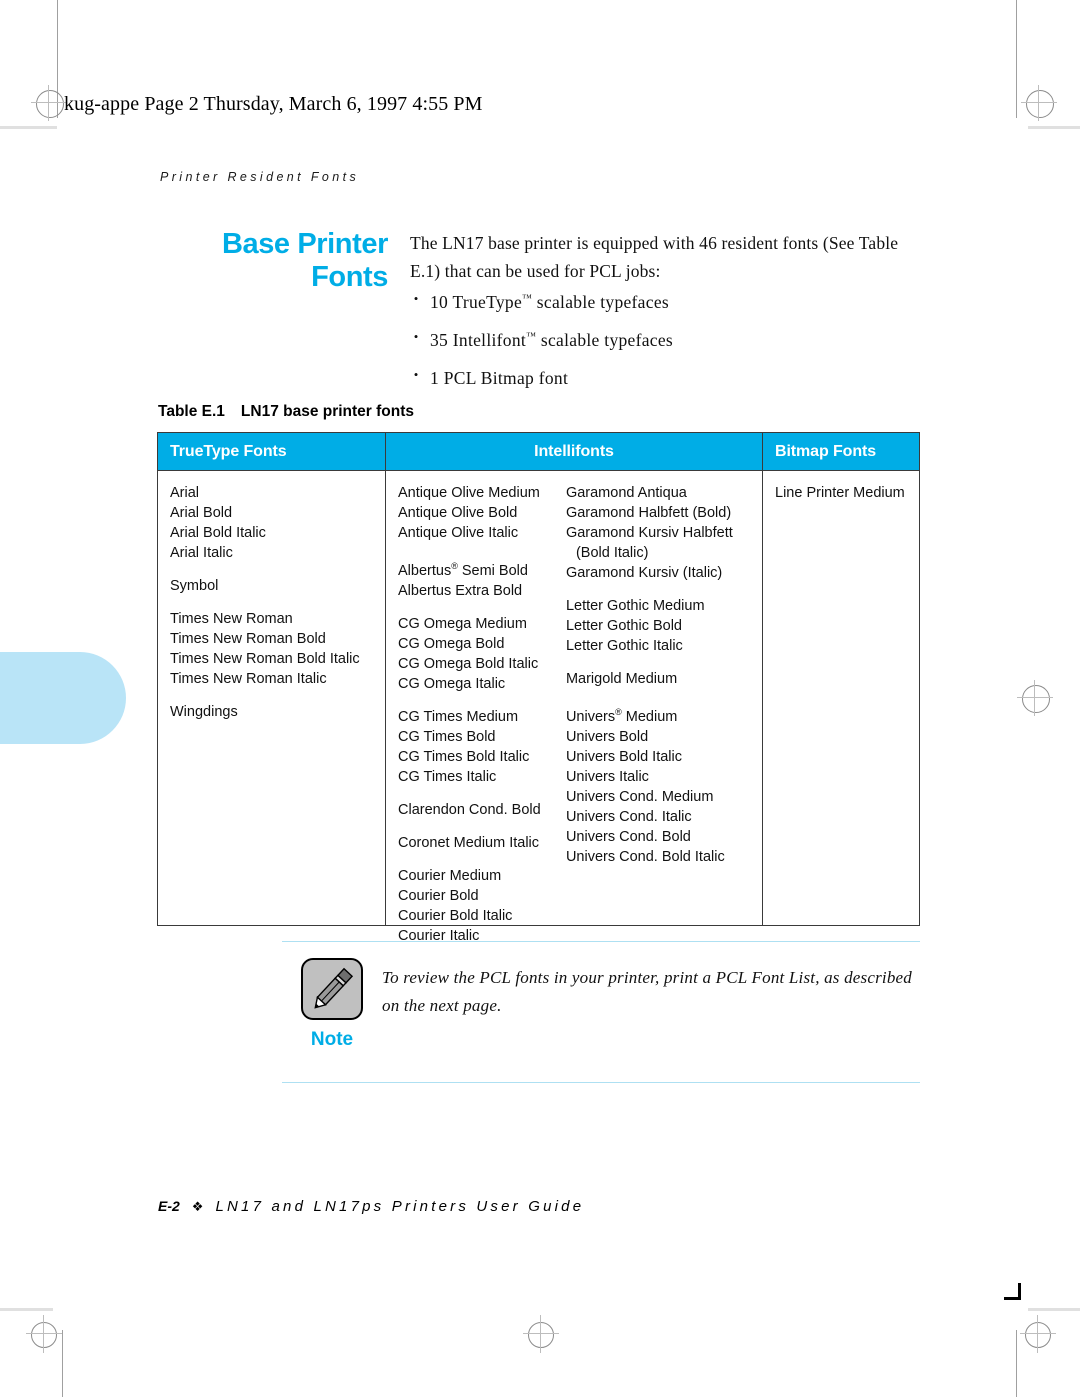  What do you see at coordinates (197, 1206) in the screenshot?
I see `diamond-icon: ❖` at bounding box center [197, 1206].